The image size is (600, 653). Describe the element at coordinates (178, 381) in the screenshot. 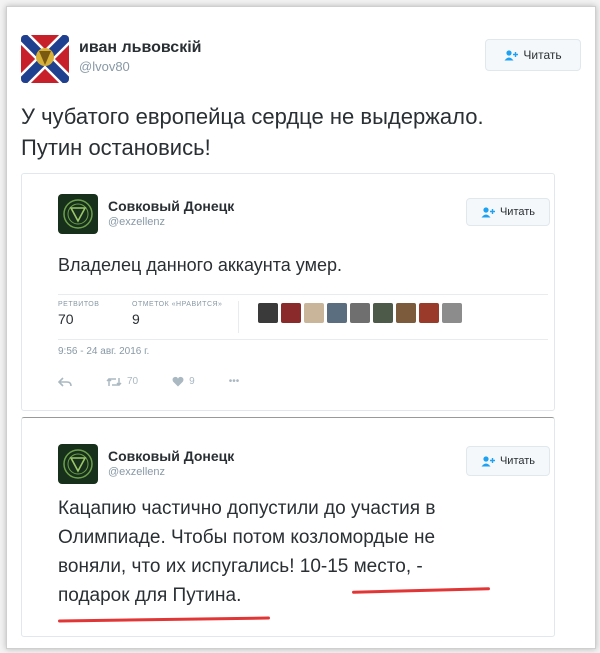

I see `heart-icon` at that location.